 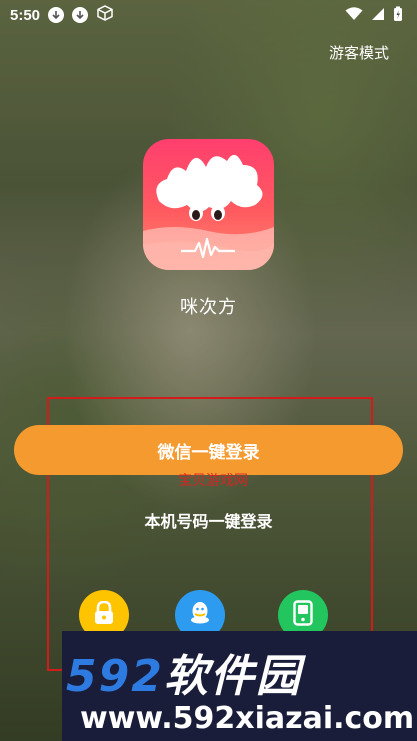 What do you see at coordinates (303, 615) in the screenshot?
I see `phone-icon` at bounding box center [303, 615].